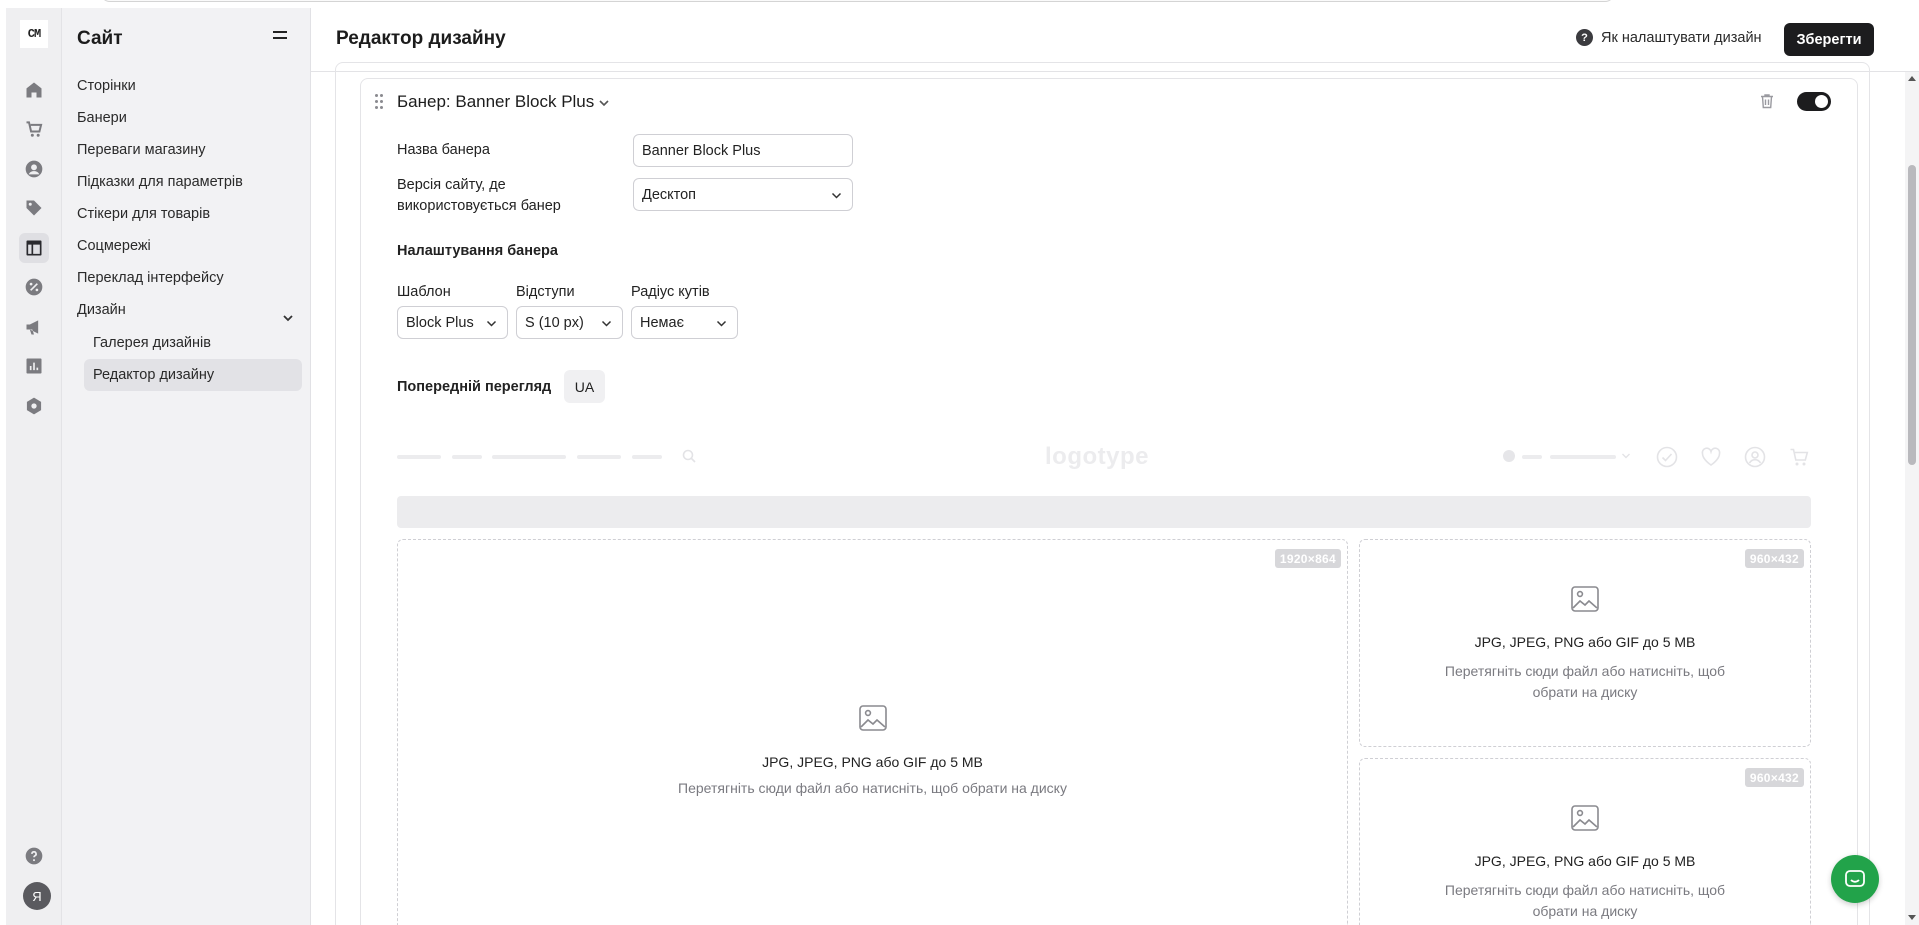  What do you see at coordinates (857, 1) in the screenshot?
I see `address-bar-edge` at bounding box center [857, 1].